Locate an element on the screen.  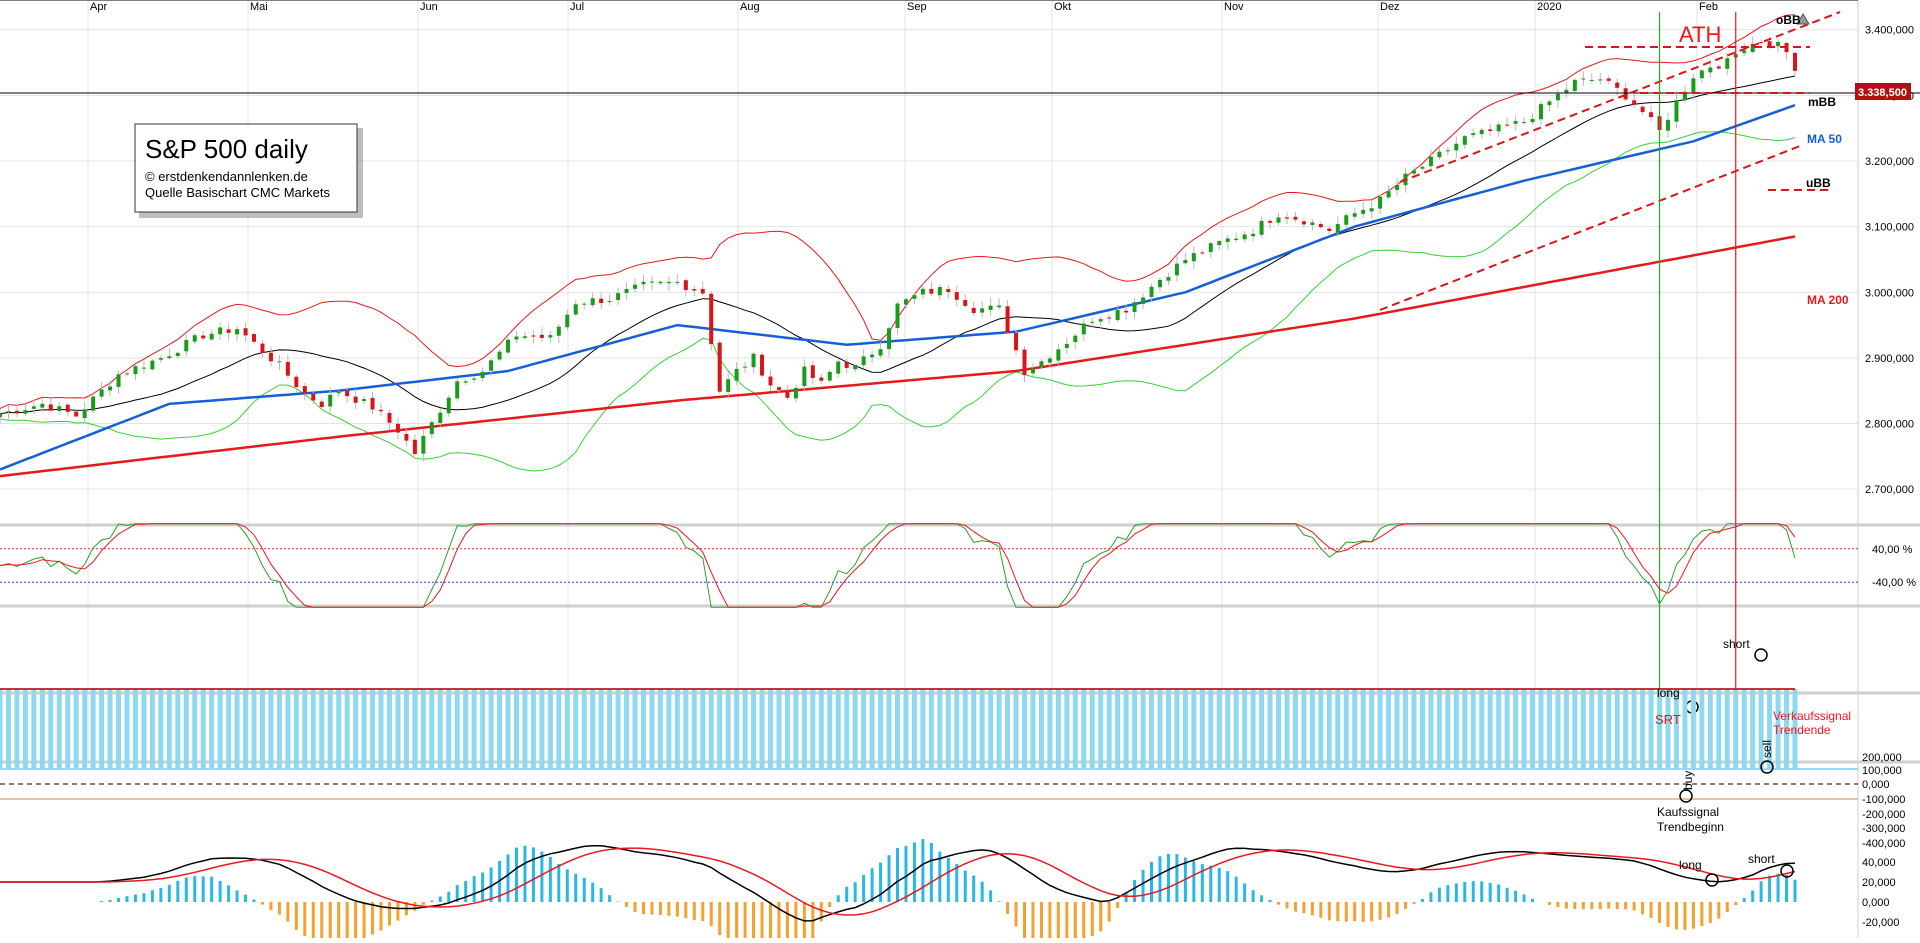
y-tick-label: 3.400,000 is located at coordinates (1889, 31).